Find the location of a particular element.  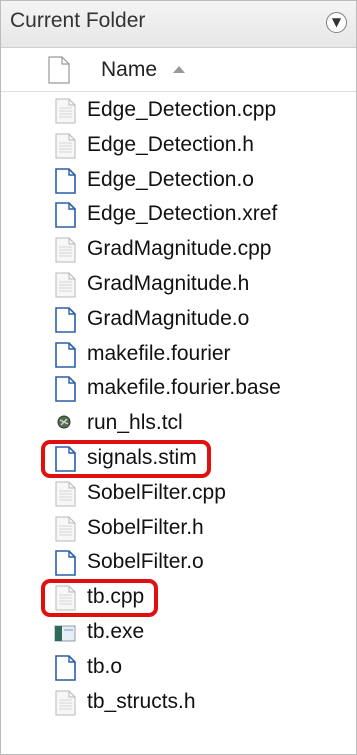

file-row: run_hls.tcl is located at coordinates (178, 423).